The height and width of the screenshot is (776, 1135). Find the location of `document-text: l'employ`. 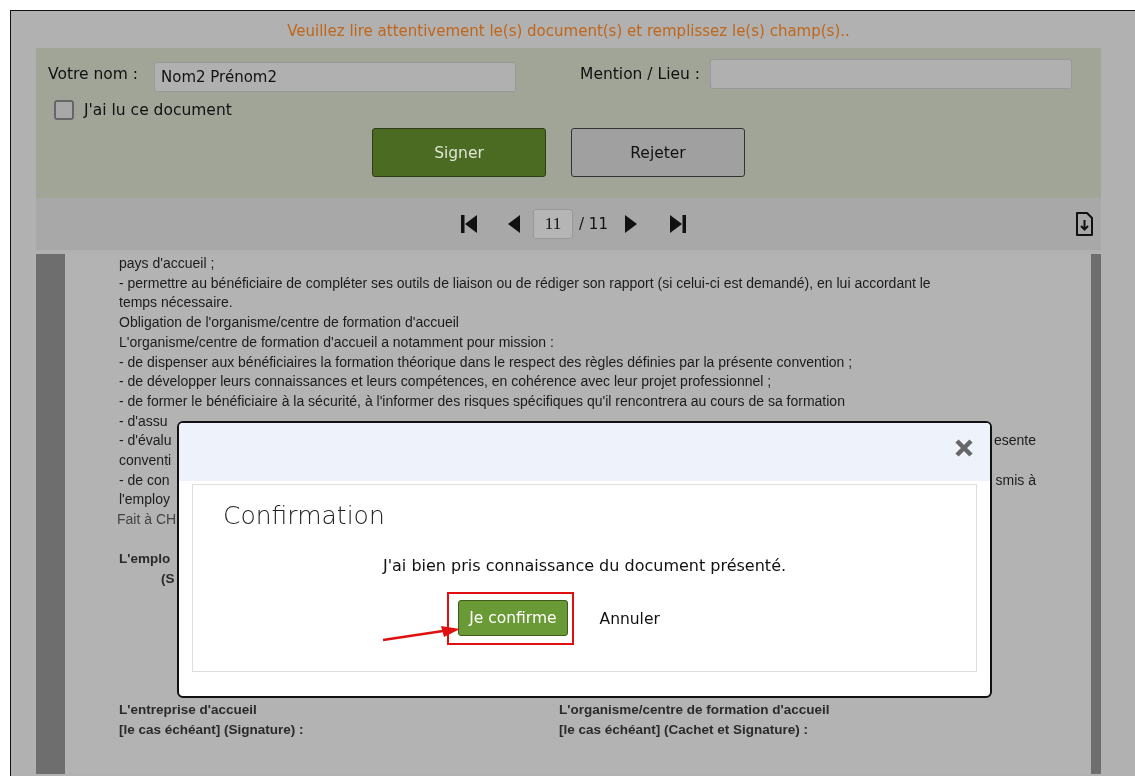

document-text: l'employ is located at coordinates (144, 499).